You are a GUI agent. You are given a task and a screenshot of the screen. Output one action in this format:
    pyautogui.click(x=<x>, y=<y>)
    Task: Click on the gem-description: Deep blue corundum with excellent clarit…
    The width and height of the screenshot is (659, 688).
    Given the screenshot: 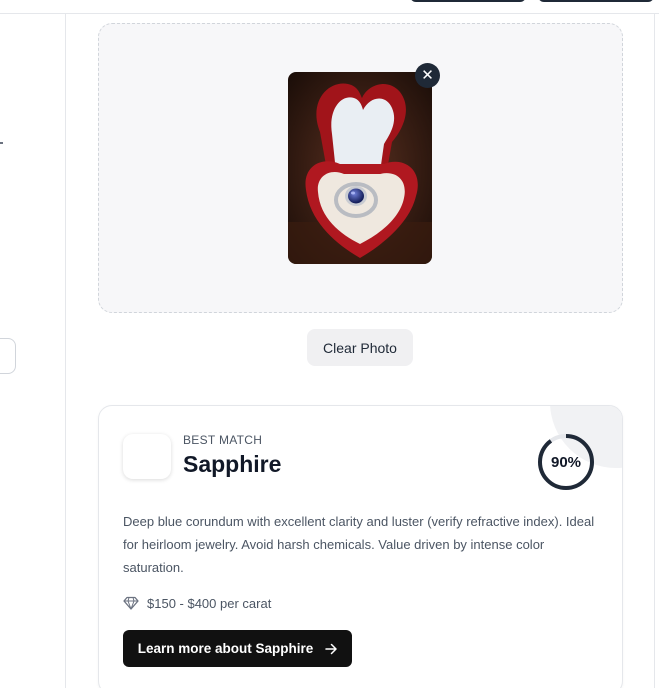 What is the action you would take?
    pyautogui.click(x=359, y=544)
    